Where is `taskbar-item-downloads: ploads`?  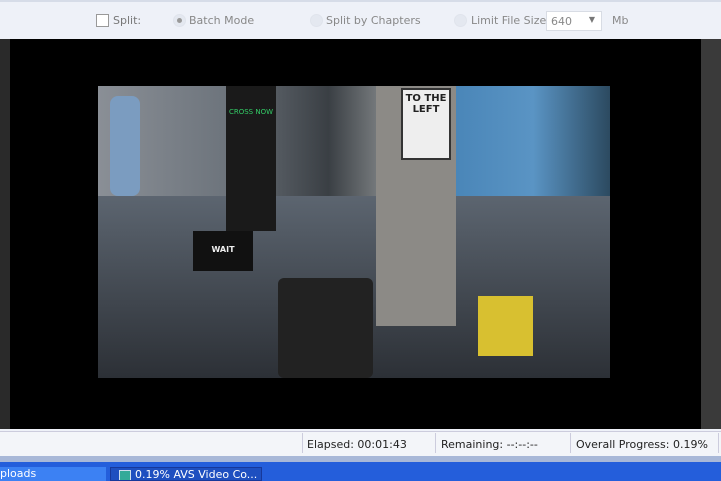
taskbar-item-downloads: ploads is located at coordinates (53, 474).